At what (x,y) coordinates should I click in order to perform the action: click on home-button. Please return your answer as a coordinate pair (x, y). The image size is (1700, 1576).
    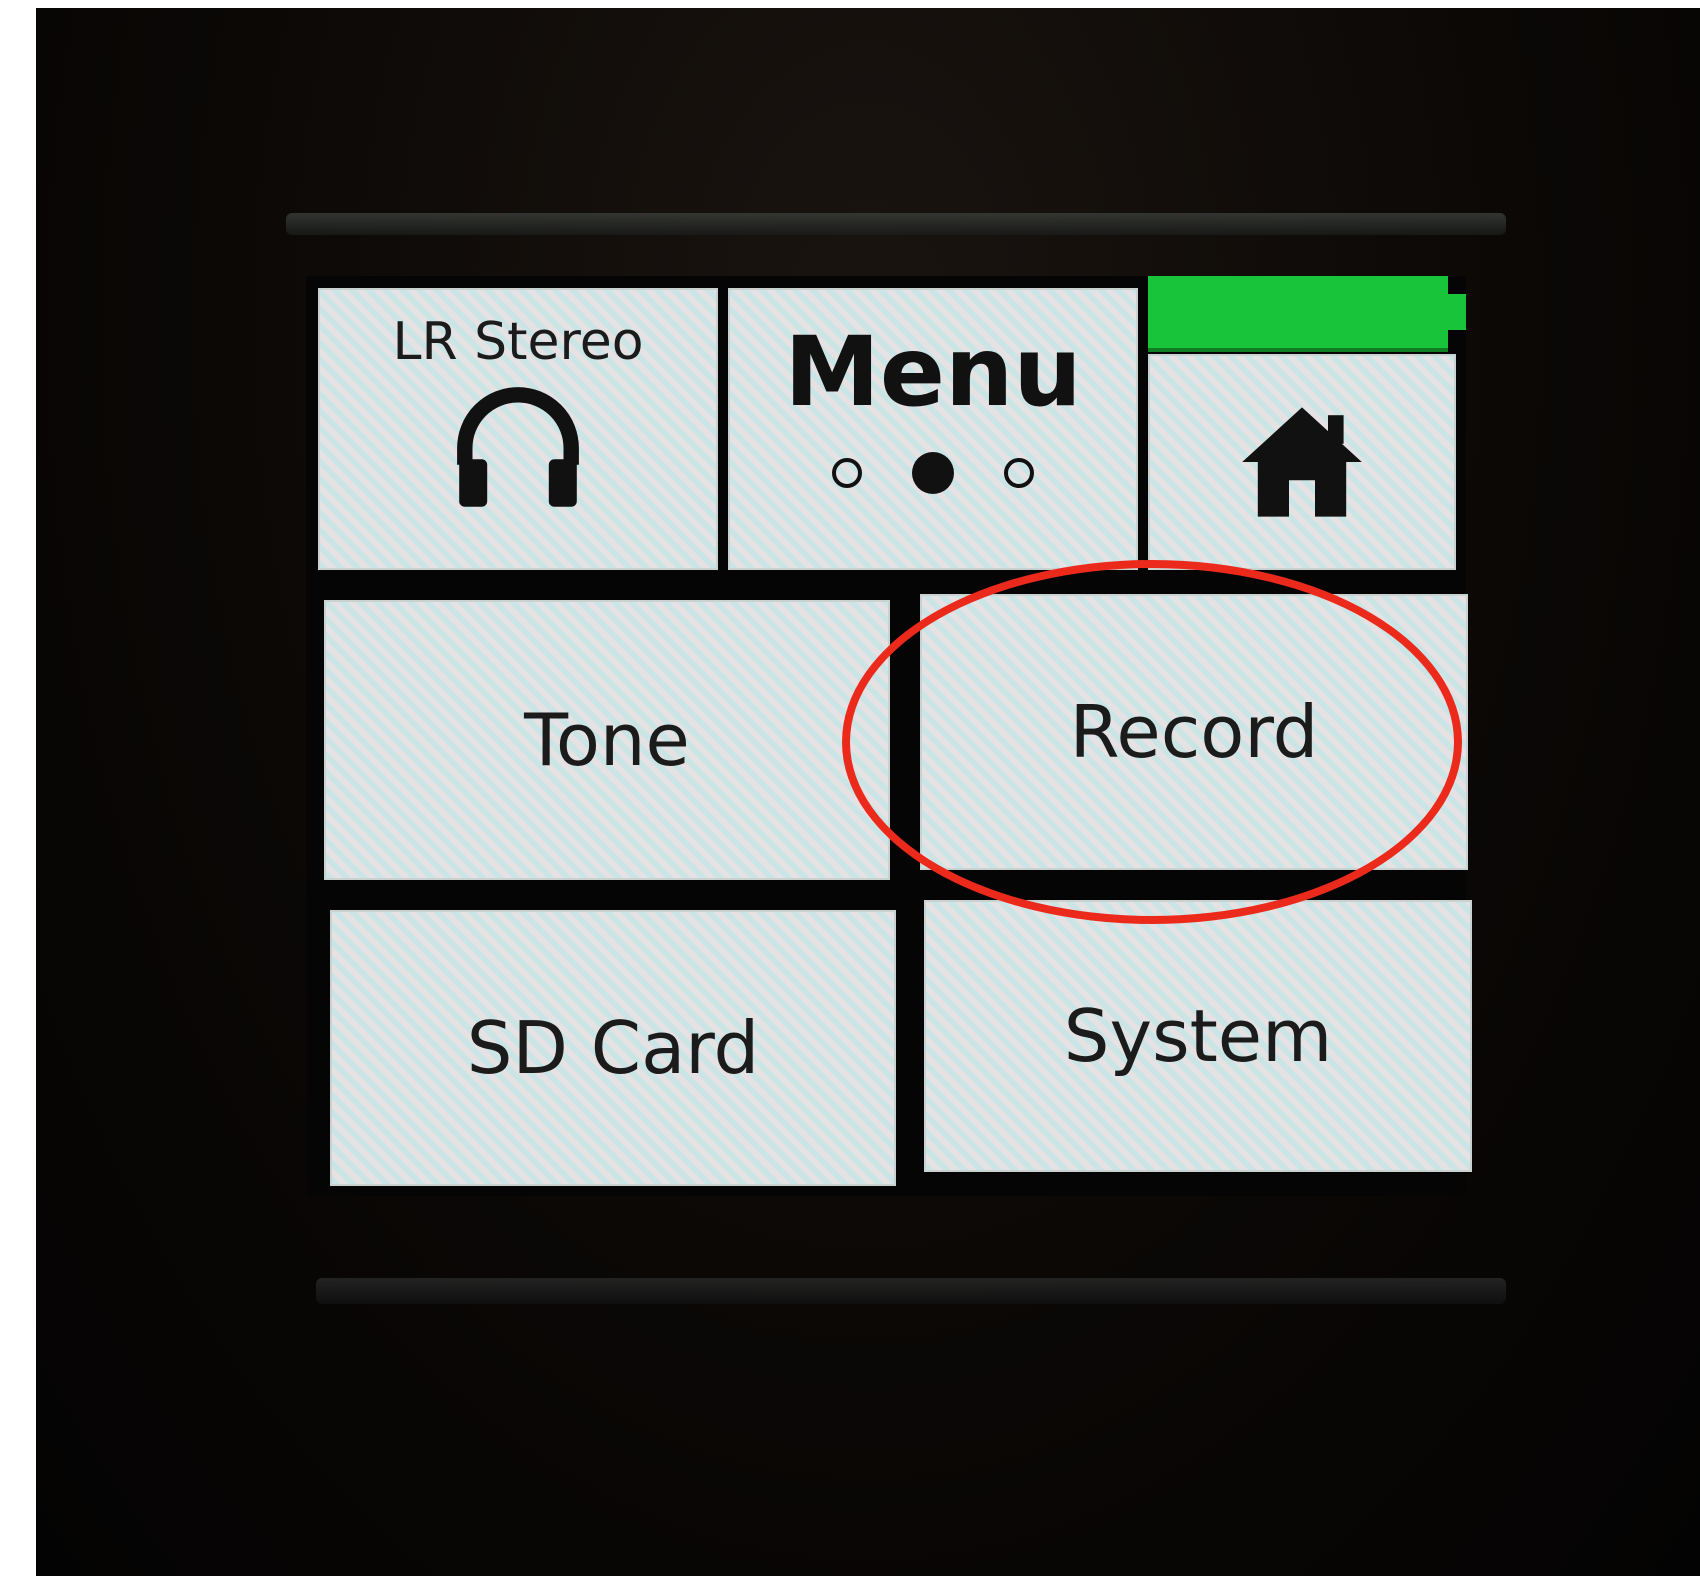
    Looking at the image, I should click on (1302, 462).